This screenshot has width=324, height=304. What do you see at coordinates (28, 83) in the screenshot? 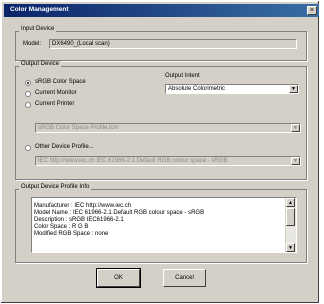
I see `radio-srgb-color-space` at bounding box center [28, 83].